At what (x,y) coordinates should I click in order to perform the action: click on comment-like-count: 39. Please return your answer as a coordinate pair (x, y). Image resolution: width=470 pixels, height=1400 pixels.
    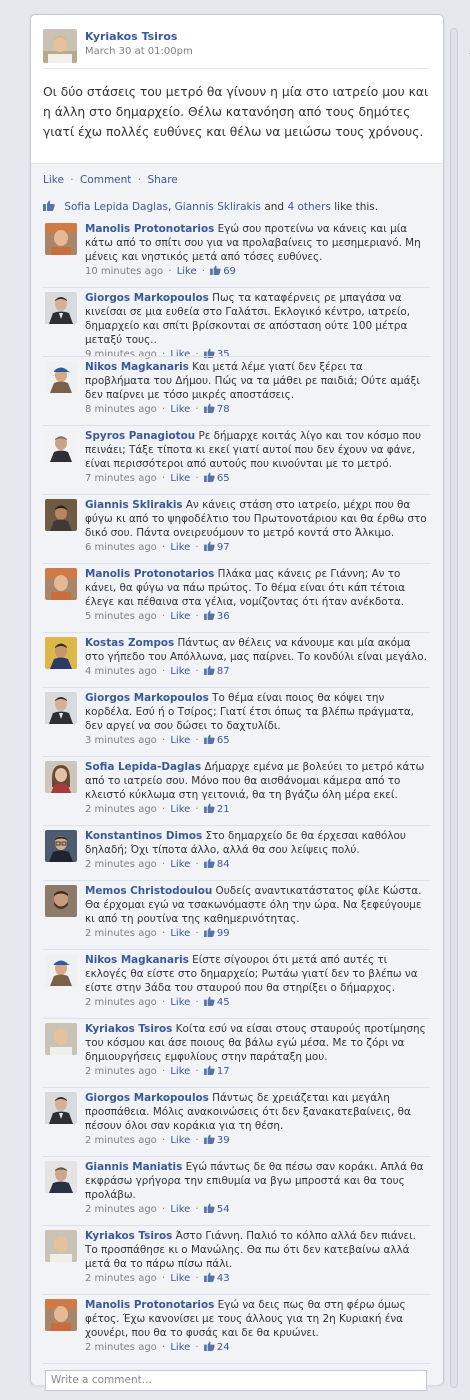
    Looking at the image, I should click on (223, 1140).